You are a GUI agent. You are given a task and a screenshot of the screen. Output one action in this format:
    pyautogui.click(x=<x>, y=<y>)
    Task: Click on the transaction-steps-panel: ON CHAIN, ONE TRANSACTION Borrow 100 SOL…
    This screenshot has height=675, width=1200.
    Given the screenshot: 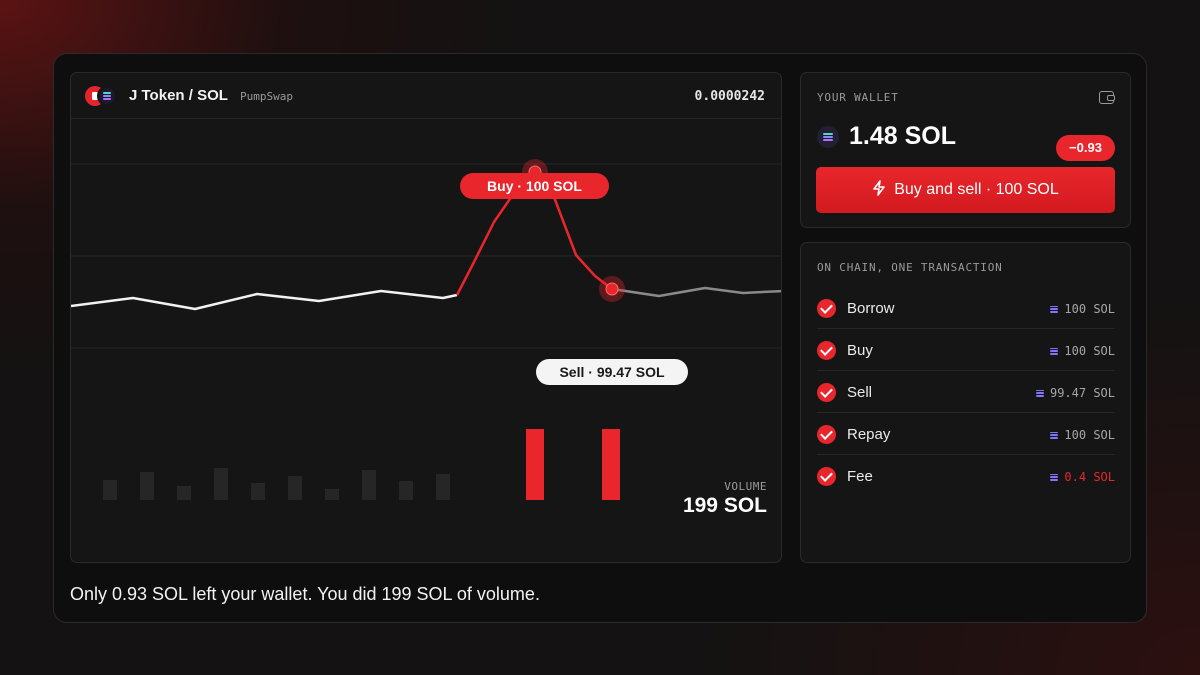 What is the action you would take?
    pyautogui.click(x=965, y=402)
    